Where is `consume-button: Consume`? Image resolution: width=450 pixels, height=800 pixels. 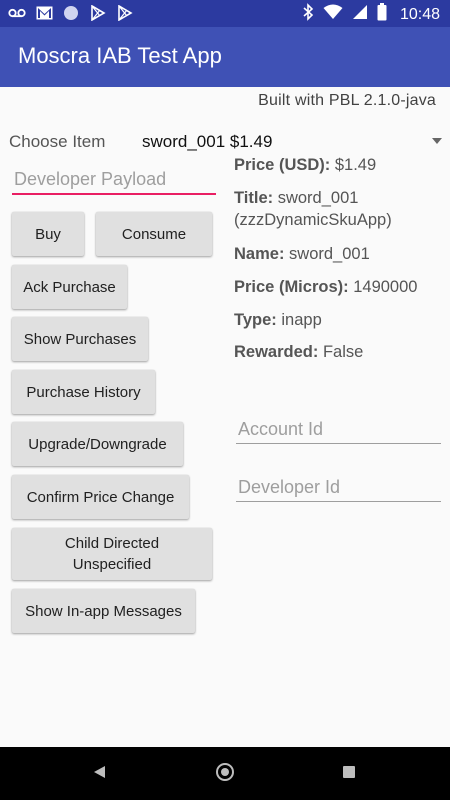 consume-button: Consume is located at coordinates (154, 234).